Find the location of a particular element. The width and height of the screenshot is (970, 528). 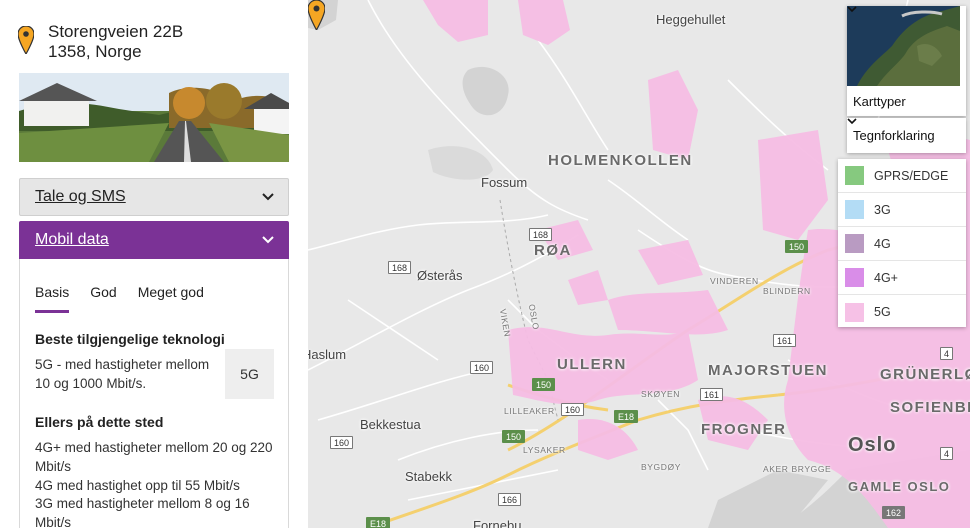

road-shield: 162 is located at coordinates (894, 512).